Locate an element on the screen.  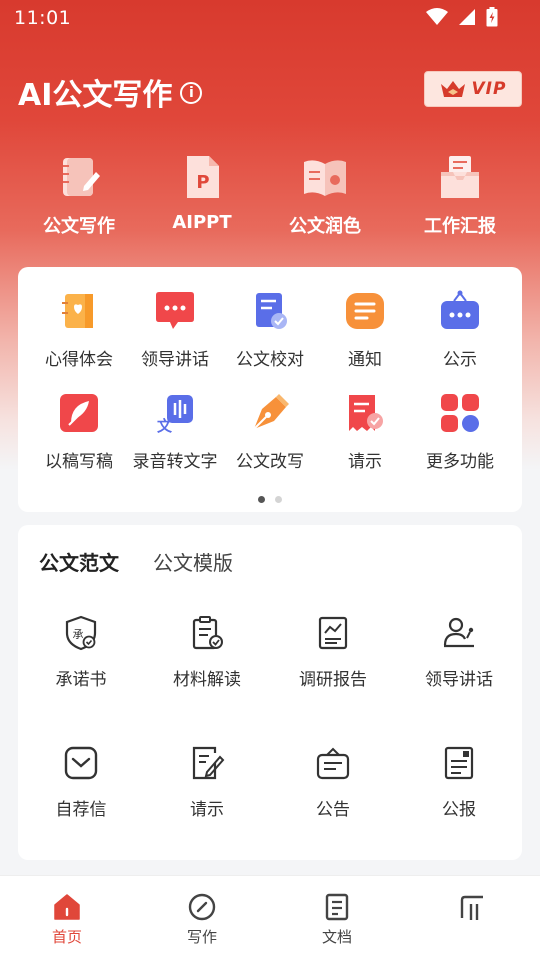
vip-label: VIP is located at coordinates (489, 89).